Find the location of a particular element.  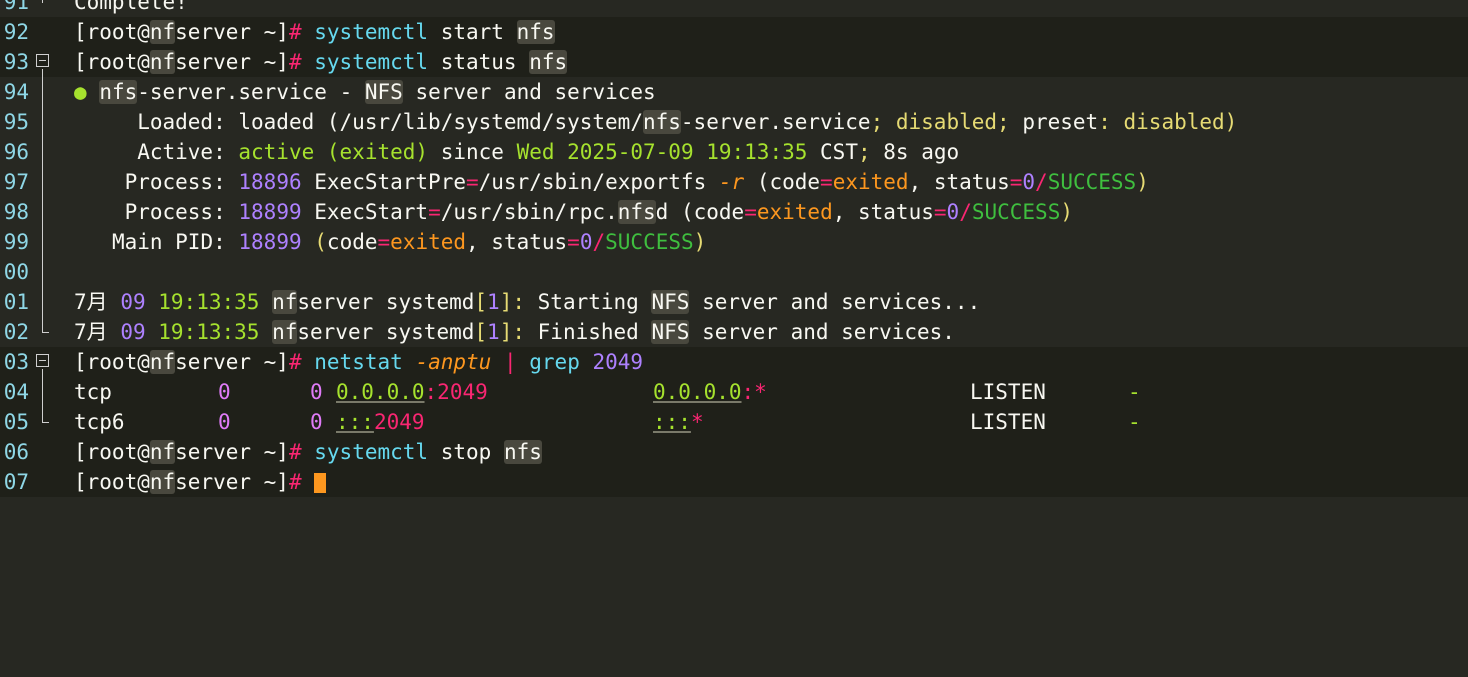

line-number: 93 is located at coordinates (16, 62).